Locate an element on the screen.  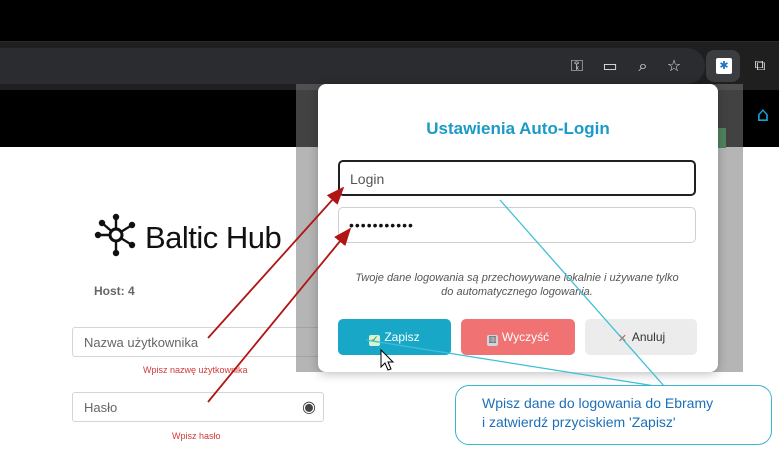
clear-button: ▥ Wyczyść is located at coordinates (518, 337).